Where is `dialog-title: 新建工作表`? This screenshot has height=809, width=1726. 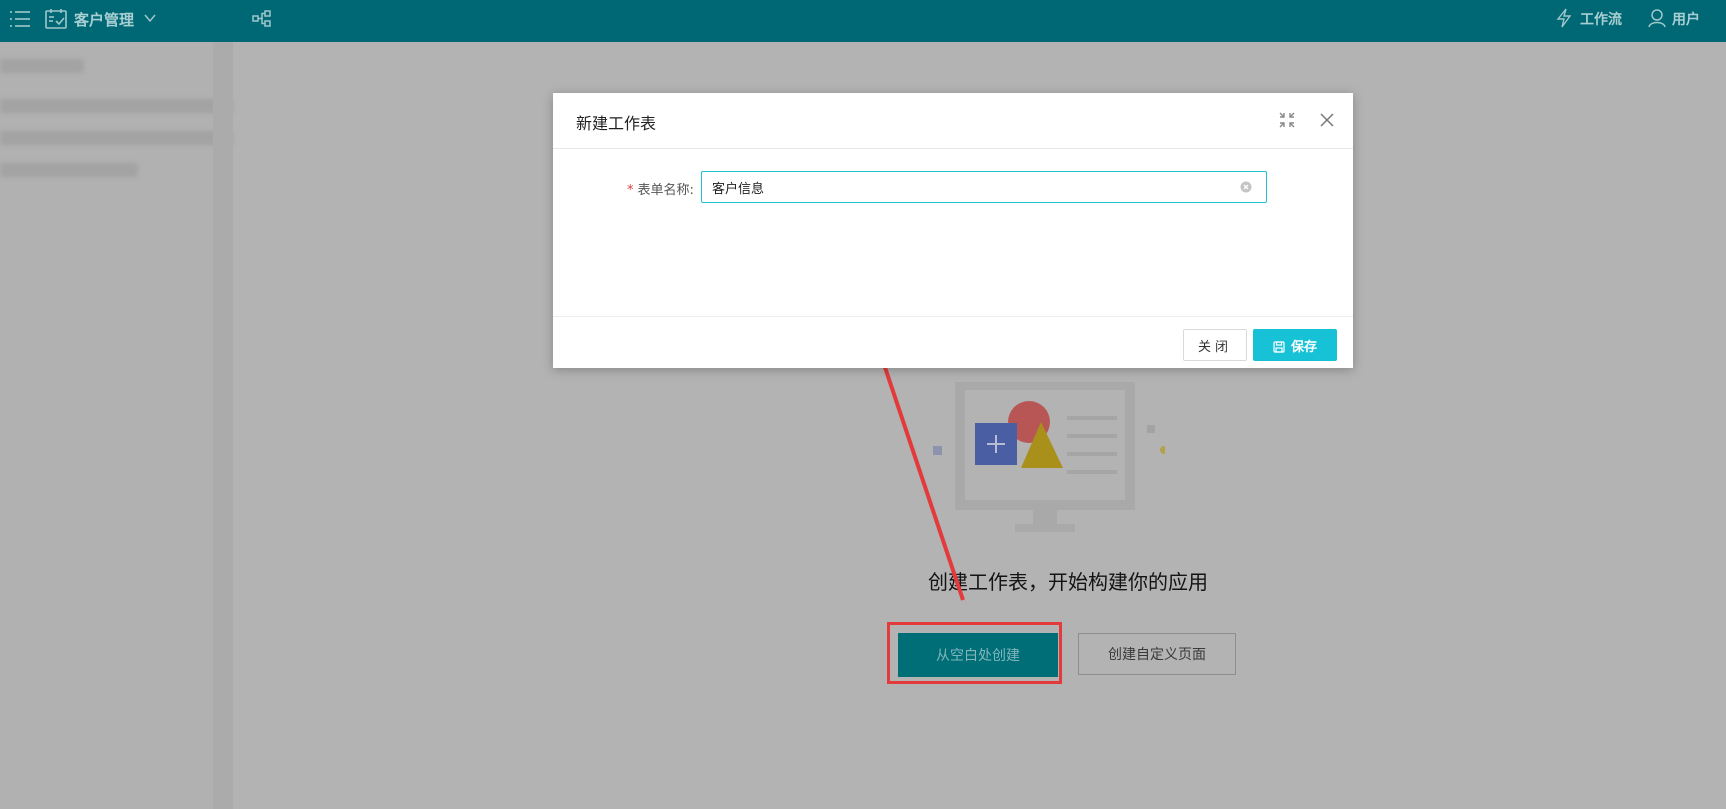 dialog-title: 新建工作表 is located at coordinates (616, 123).